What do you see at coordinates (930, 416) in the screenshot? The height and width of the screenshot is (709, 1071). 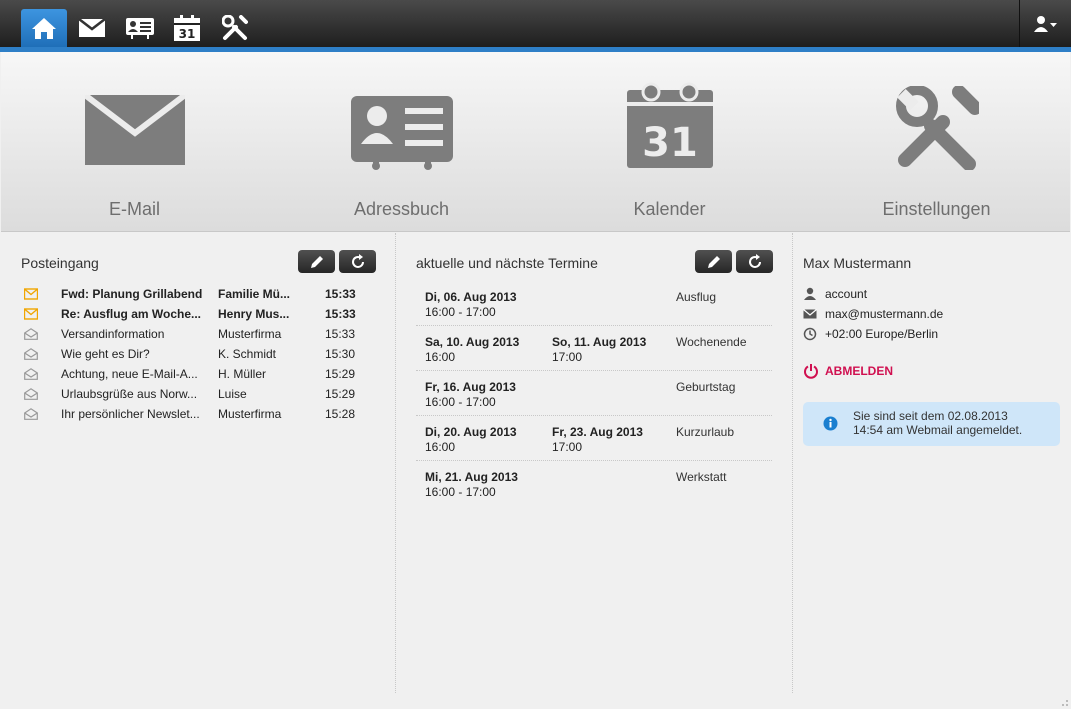 I see `notice-line-1: Sie sind seit dem 02.08.2013` at bounding box center [930, 416].